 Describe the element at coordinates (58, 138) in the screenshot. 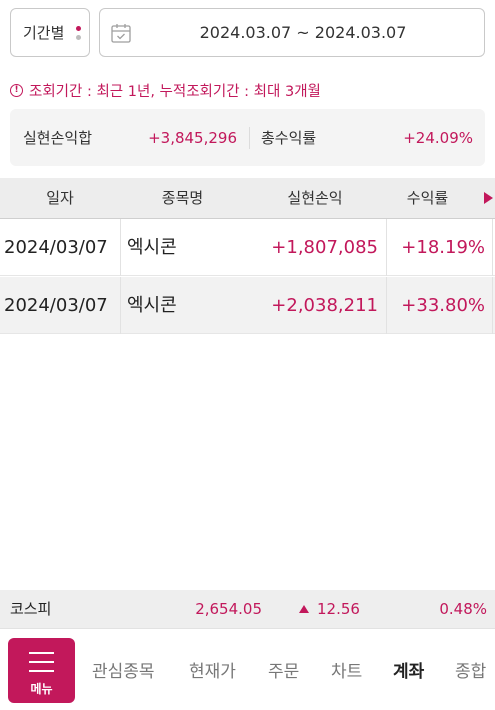

I see `realized-profit-label: 실현손익합` at that location.